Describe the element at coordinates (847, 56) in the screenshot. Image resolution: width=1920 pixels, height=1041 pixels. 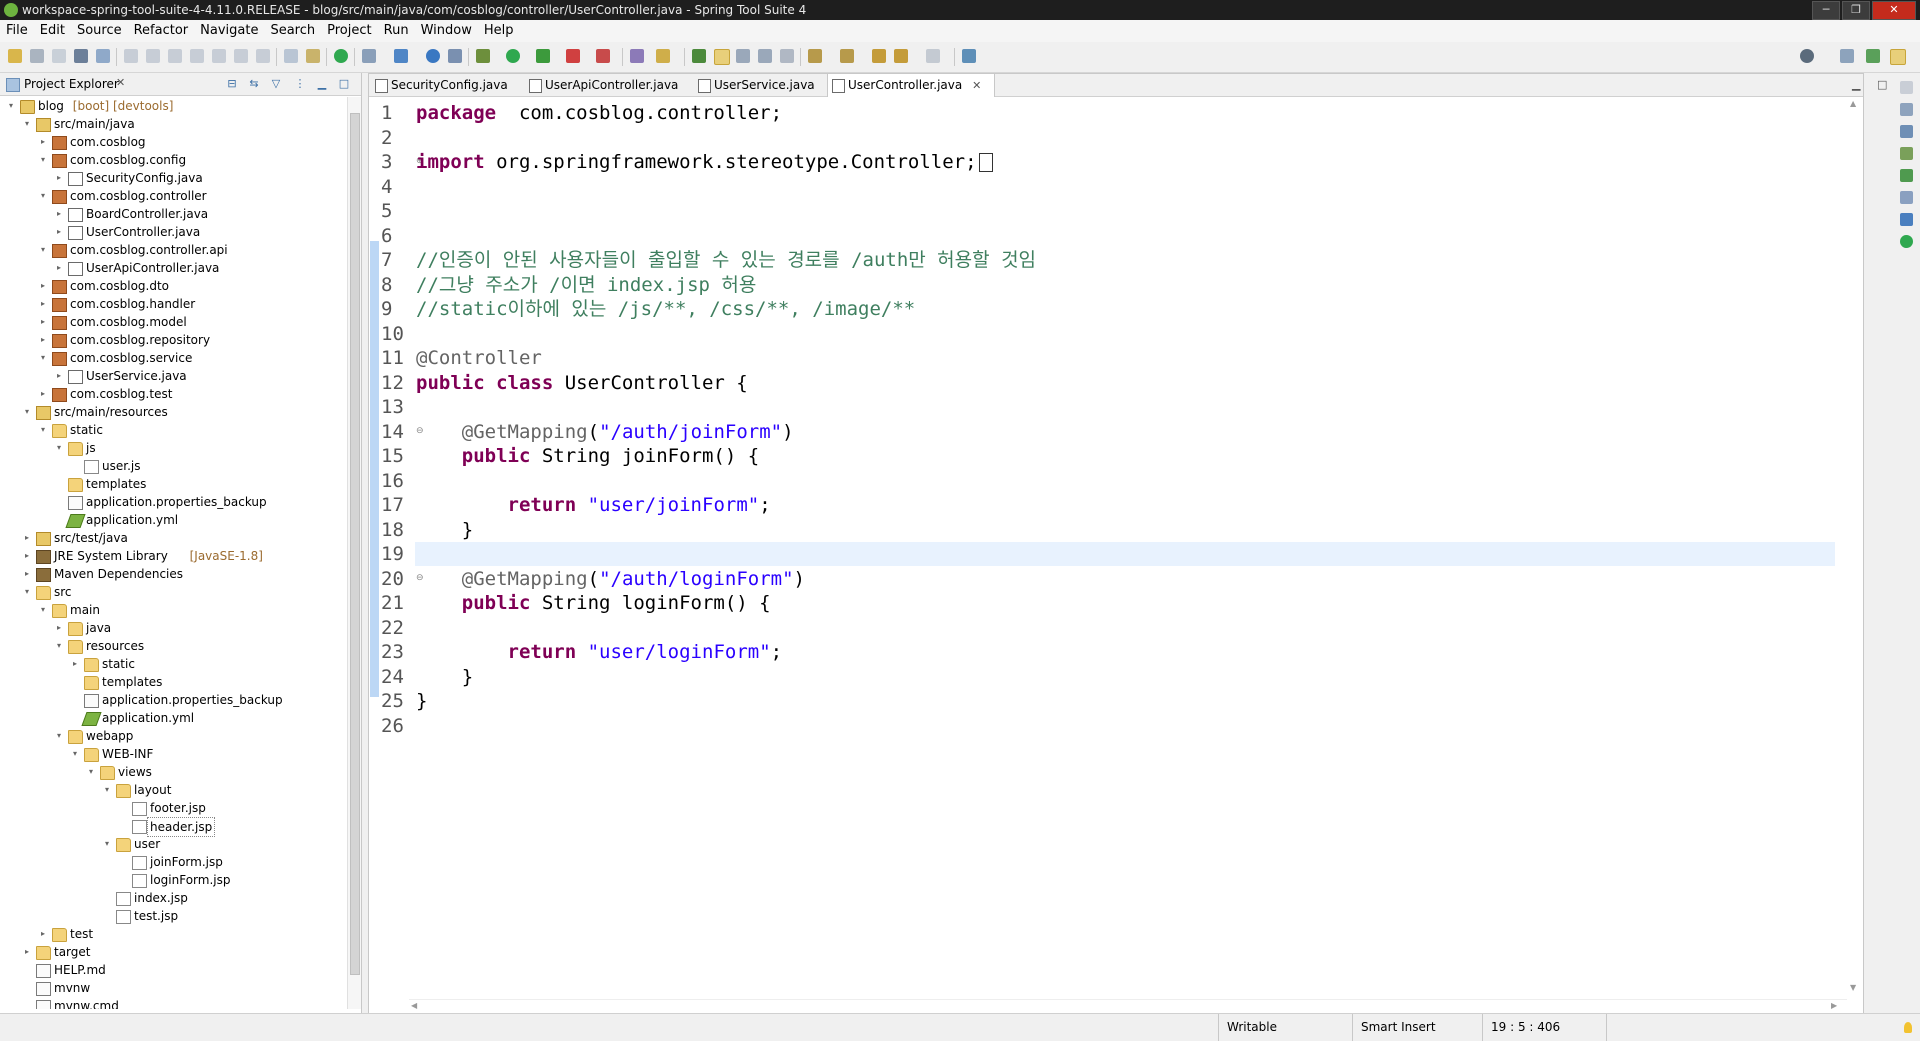
I see `previous-annotation-icon` at that location.